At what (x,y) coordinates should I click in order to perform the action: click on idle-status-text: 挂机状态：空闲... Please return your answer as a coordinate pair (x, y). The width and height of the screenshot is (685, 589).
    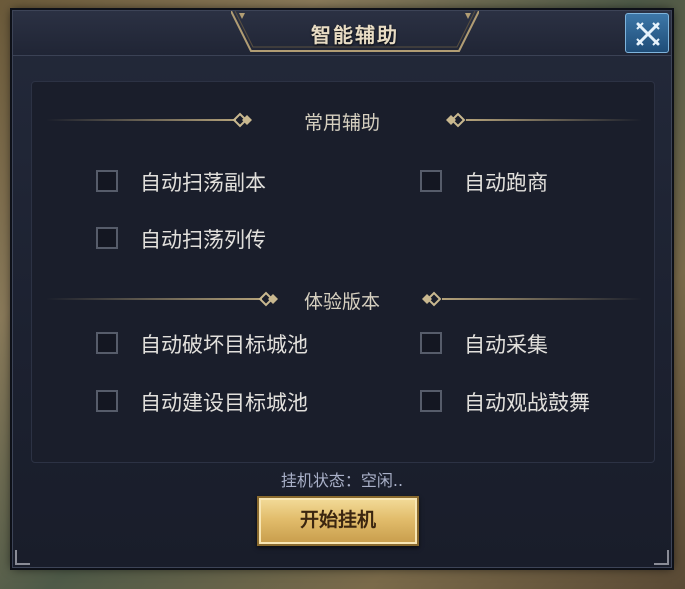
    Looking at the image, I should click on (342, 480).